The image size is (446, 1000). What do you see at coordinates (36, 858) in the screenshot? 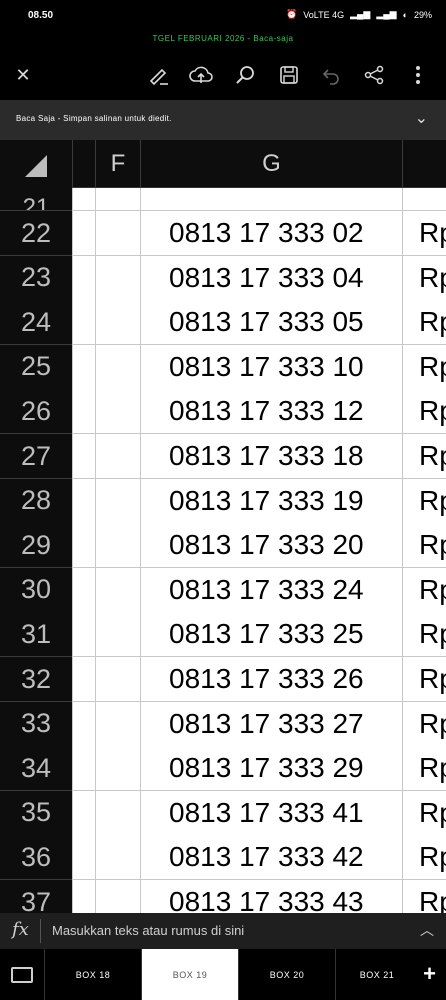
I see `row-header: 36` at bounding box center [36, 858].